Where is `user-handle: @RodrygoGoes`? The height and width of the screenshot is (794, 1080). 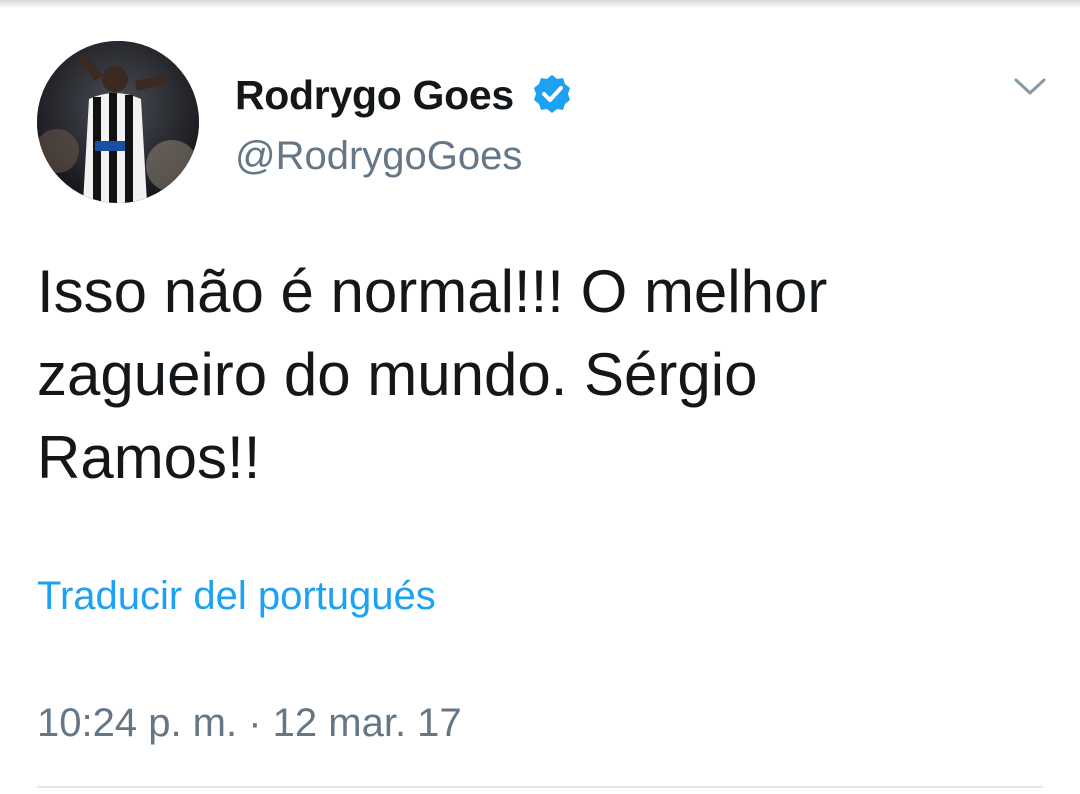
user-handle: @RodrygoGoes is located at coordinates (378, 156).